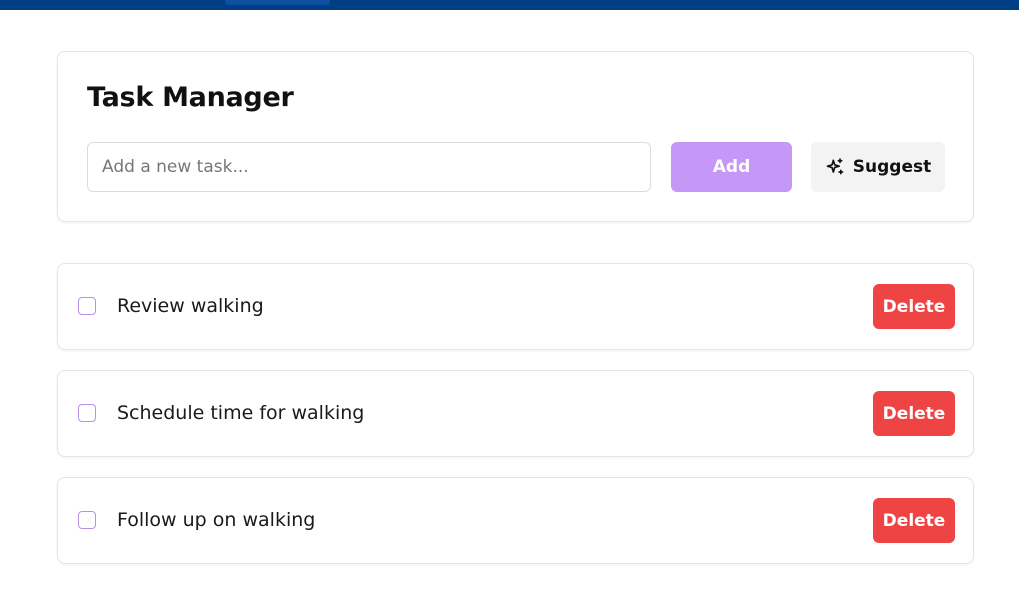 This screenshot has height=594, width=1019. What do you see at coordinates (369, 167) in the screenshot?
I see `new-task-input` at bounding box center [369, 167].